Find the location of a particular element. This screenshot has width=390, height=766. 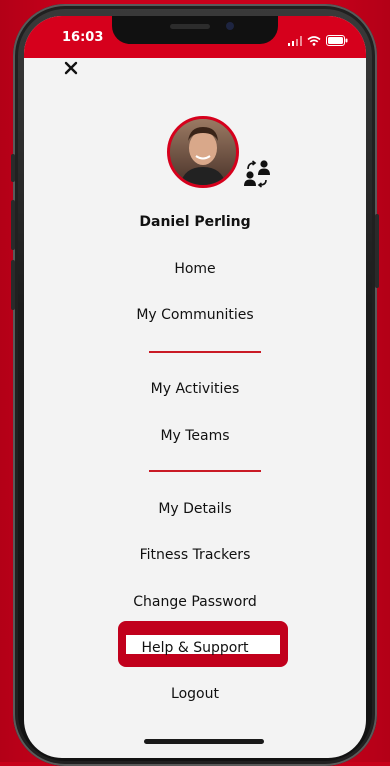

menu-item-help-support: Help & Support is located at coordinates (195, 648).